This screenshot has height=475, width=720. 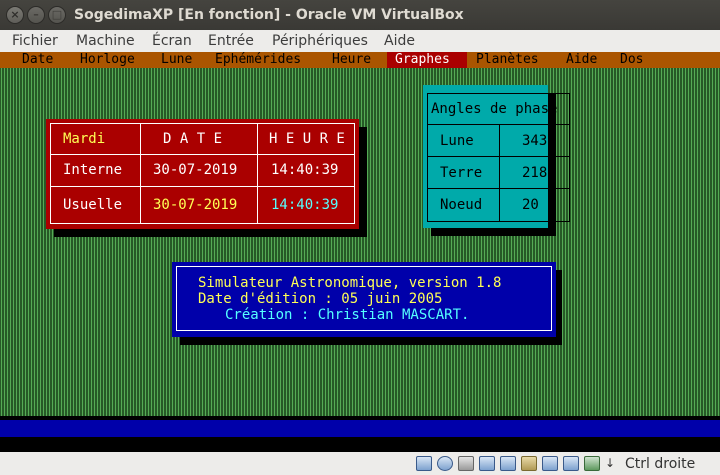 I want to click on dos-menu-aide: Aide, so click(x=586, y=60).